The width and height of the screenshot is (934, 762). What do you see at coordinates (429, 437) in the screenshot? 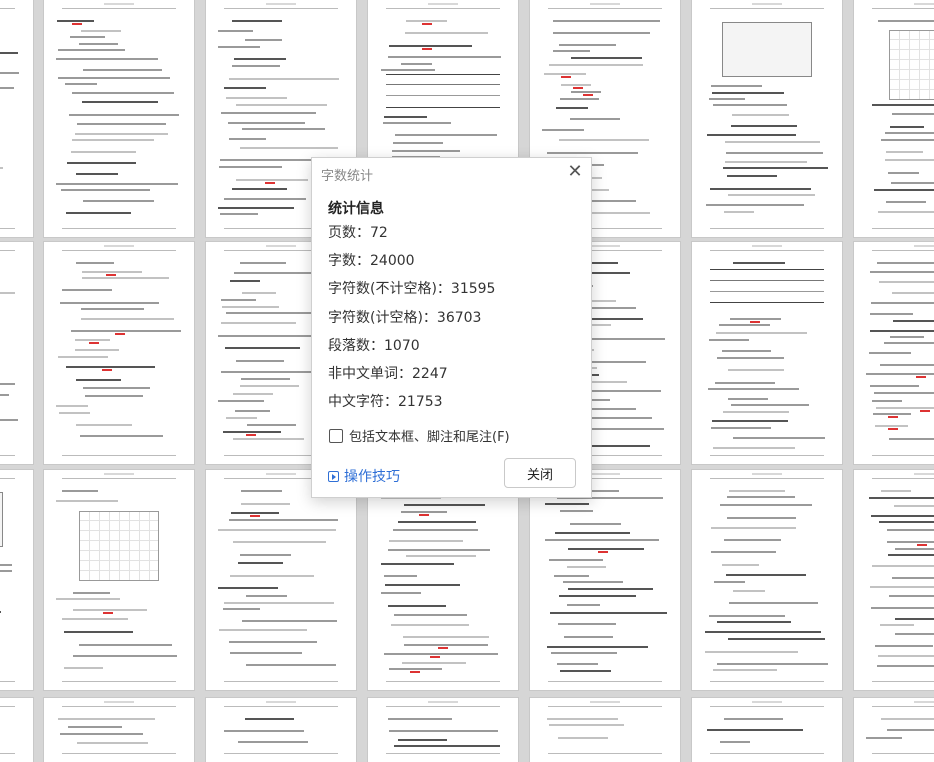
I see `include-textbox-label: 包括文本框、脚注和尾注(F)` at bounding box center [429, 437].